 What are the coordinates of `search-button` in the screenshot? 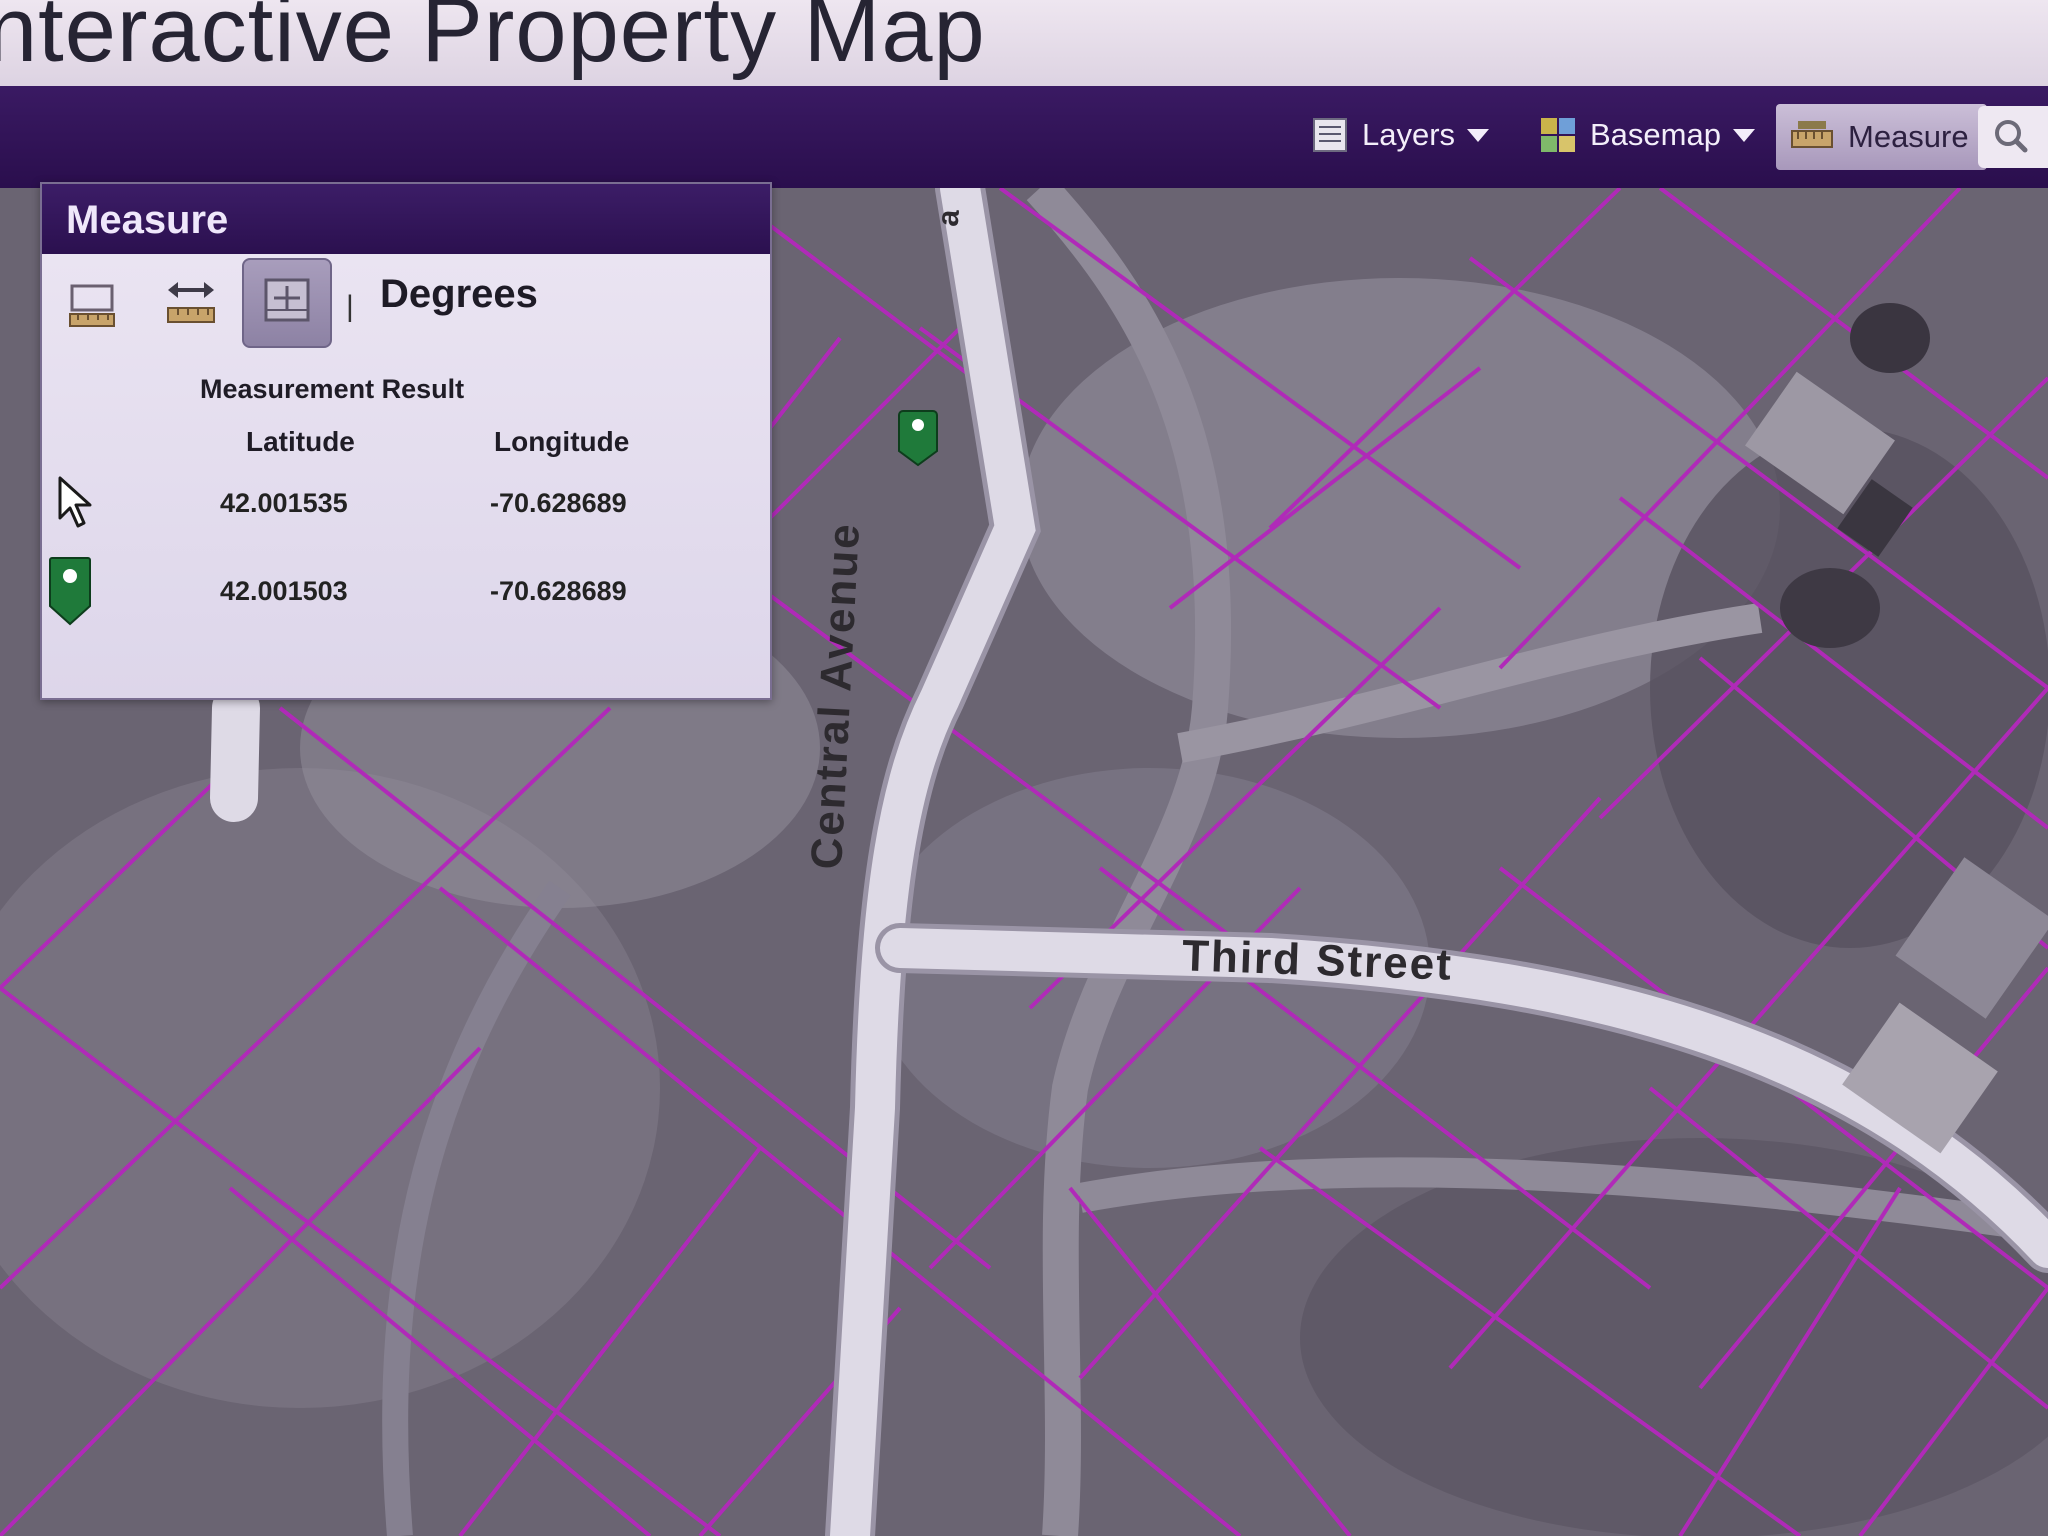 It's located at (2013, 137).